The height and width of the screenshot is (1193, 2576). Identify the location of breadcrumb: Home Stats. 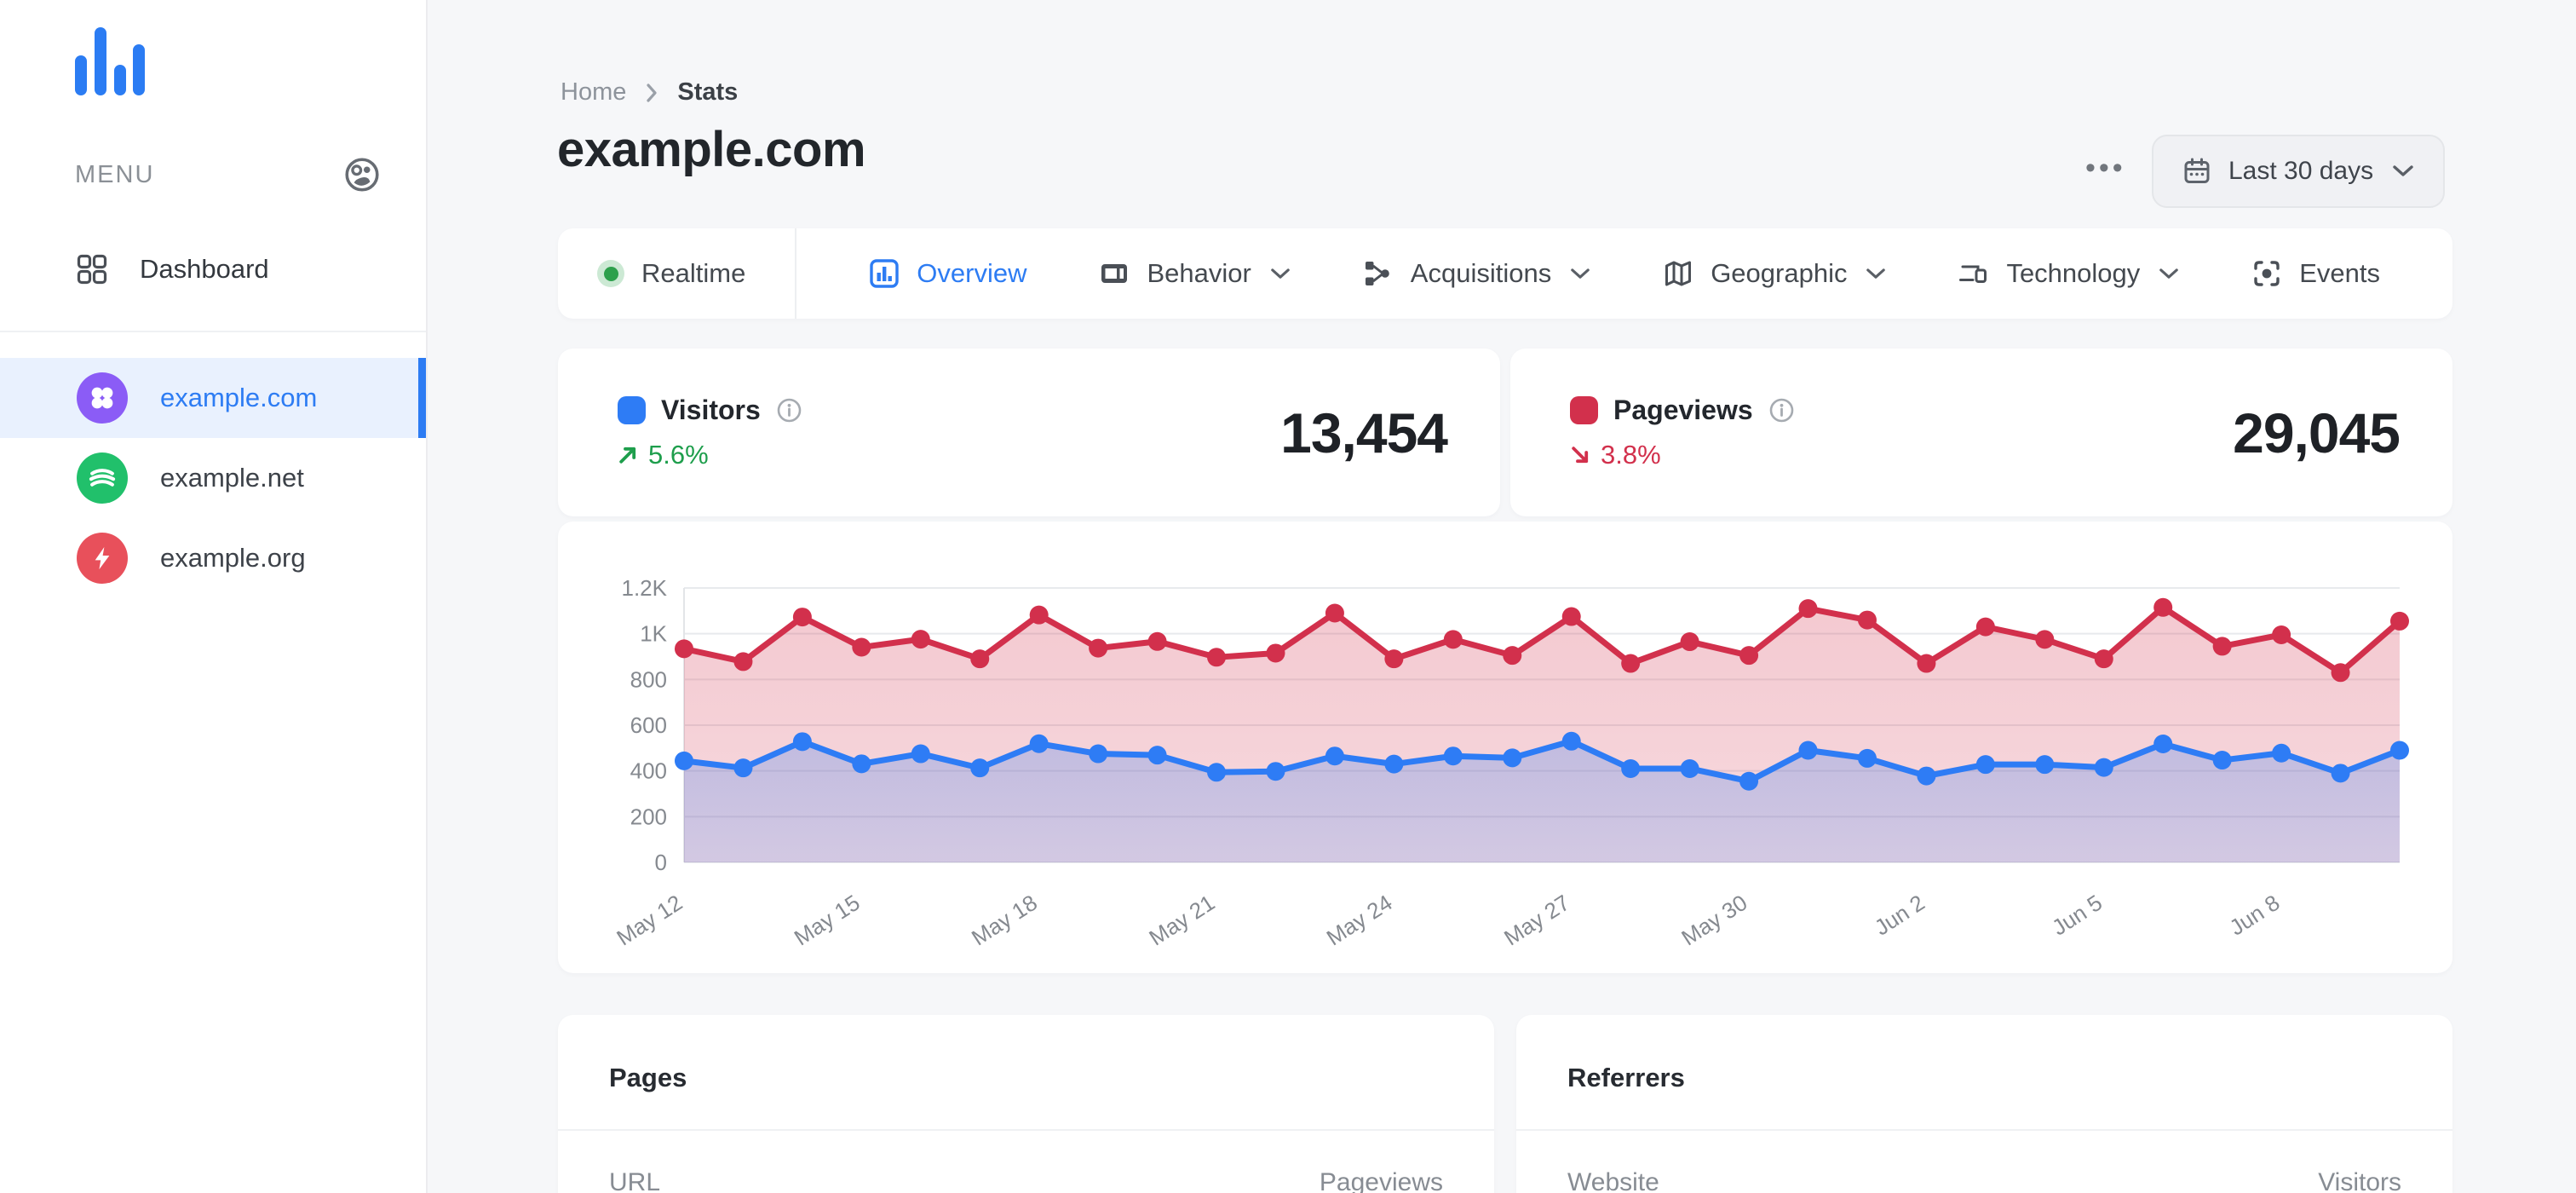
(649, 92).